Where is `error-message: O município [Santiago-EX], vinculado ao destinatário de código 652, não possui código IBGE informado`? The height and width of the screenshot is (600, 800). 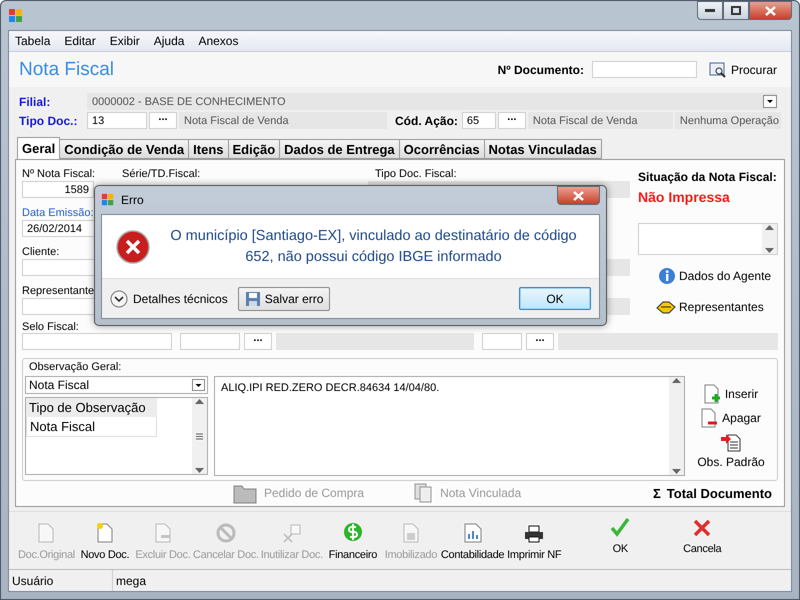 error-message: O município [Santiago-EX], vinculado ao destinatário de código 652, não possui código IBGE informado is located at coordinates (373, 246).